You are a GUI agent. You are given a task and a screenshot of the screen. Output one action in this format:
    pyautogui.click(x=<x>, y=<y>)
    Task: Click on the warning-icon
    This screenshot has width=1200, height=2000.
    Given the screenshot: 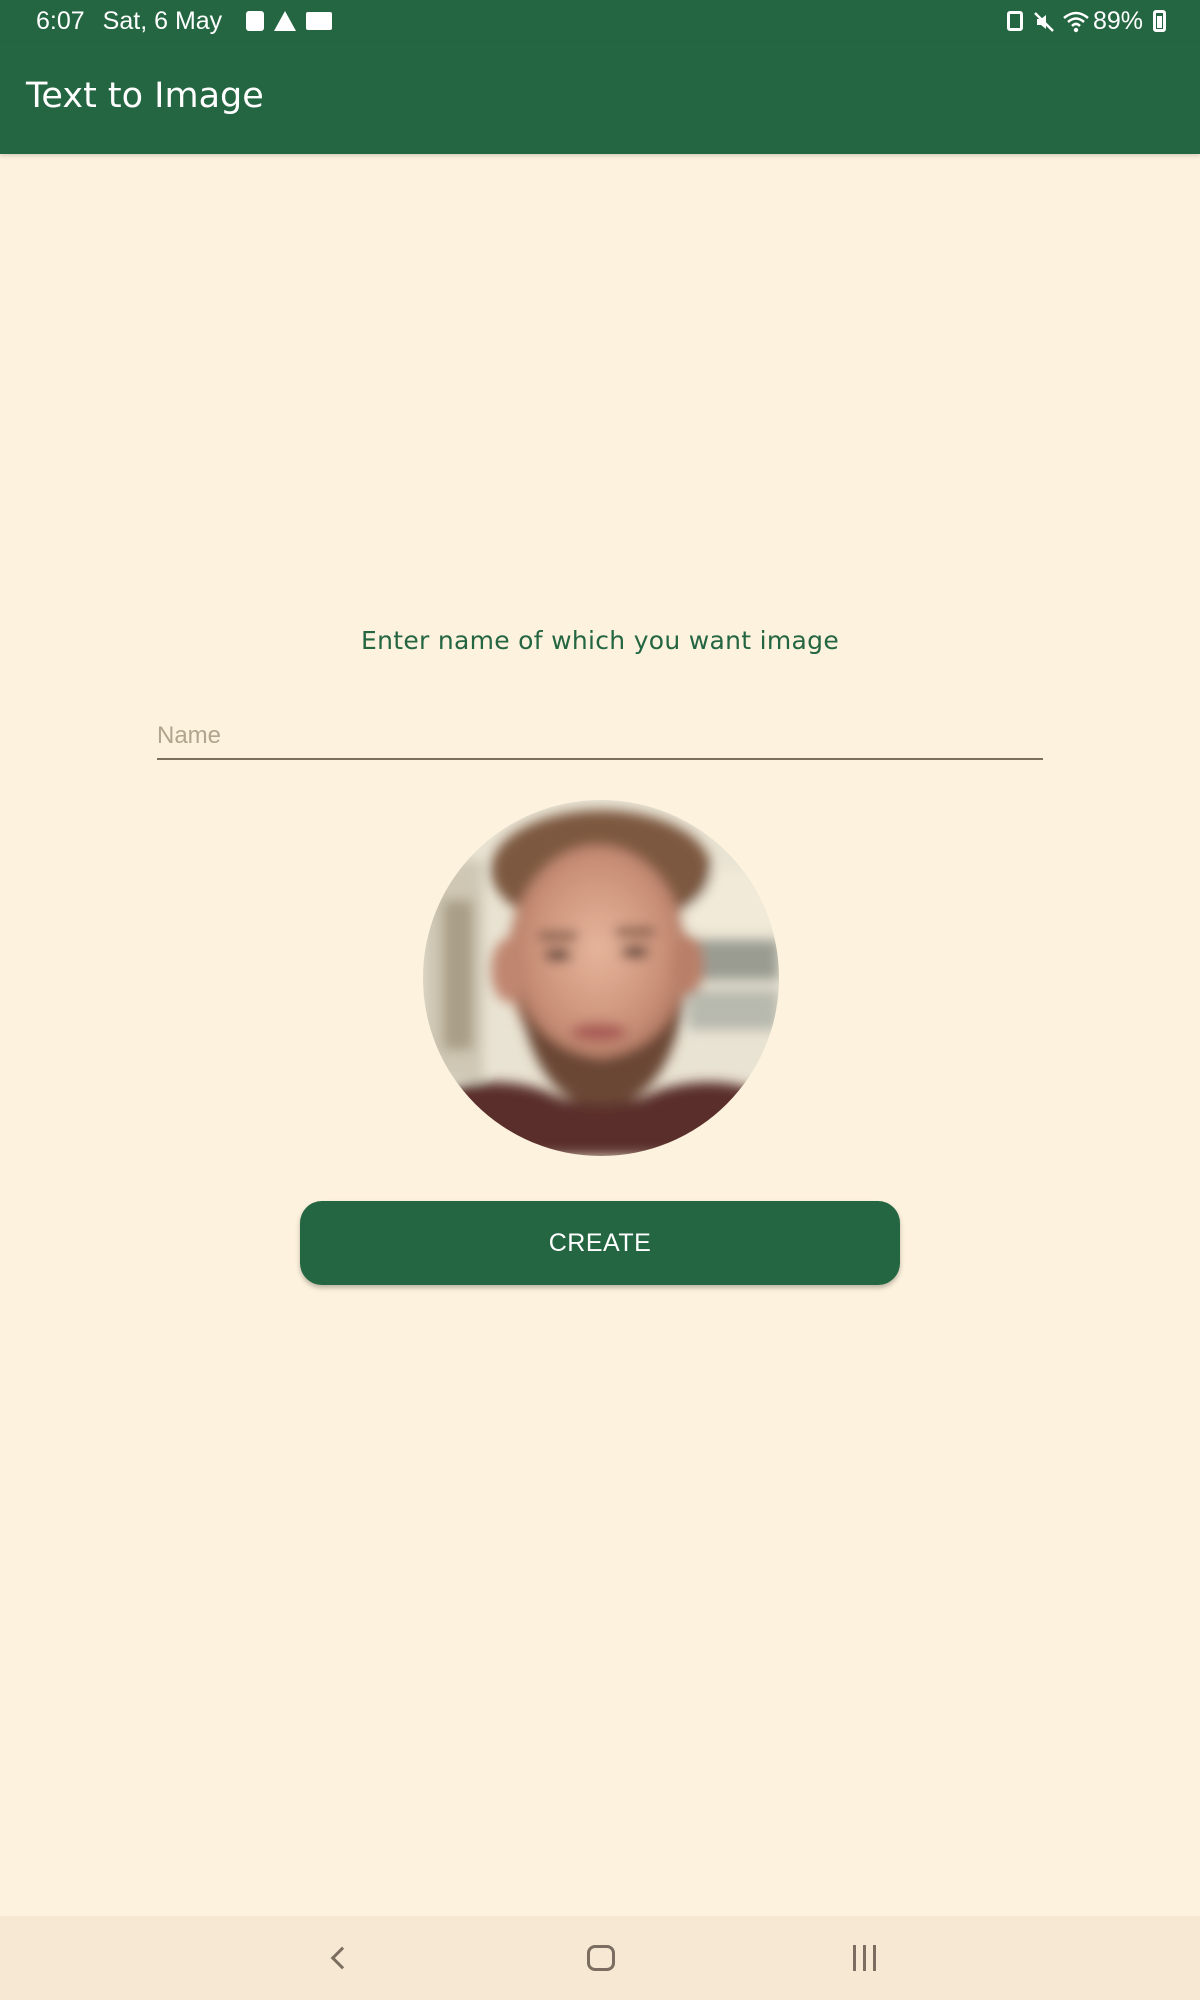 What is the action you would take?
    pyautogui.click(x=285, y=21)
    